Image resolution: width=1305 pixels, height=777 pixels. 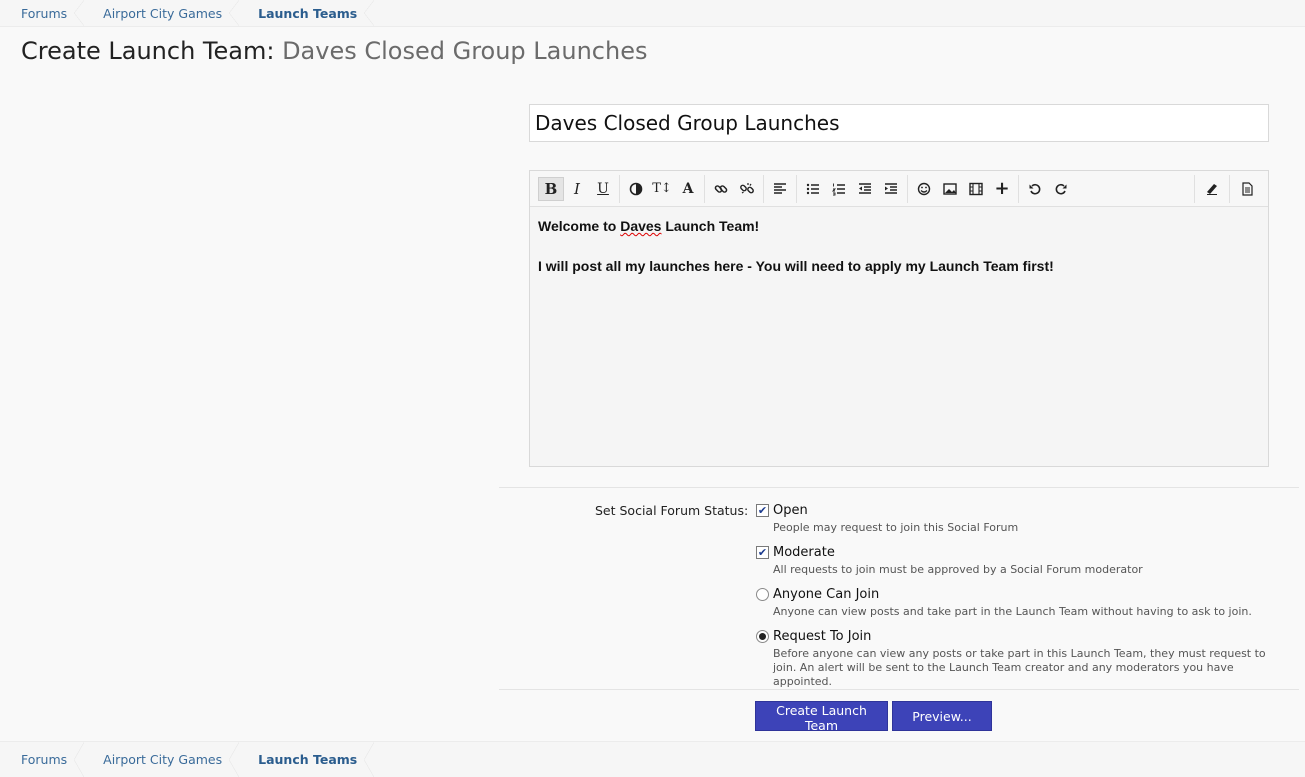 I want to click on toolbar-group-history, so click(x=1048, y=189).